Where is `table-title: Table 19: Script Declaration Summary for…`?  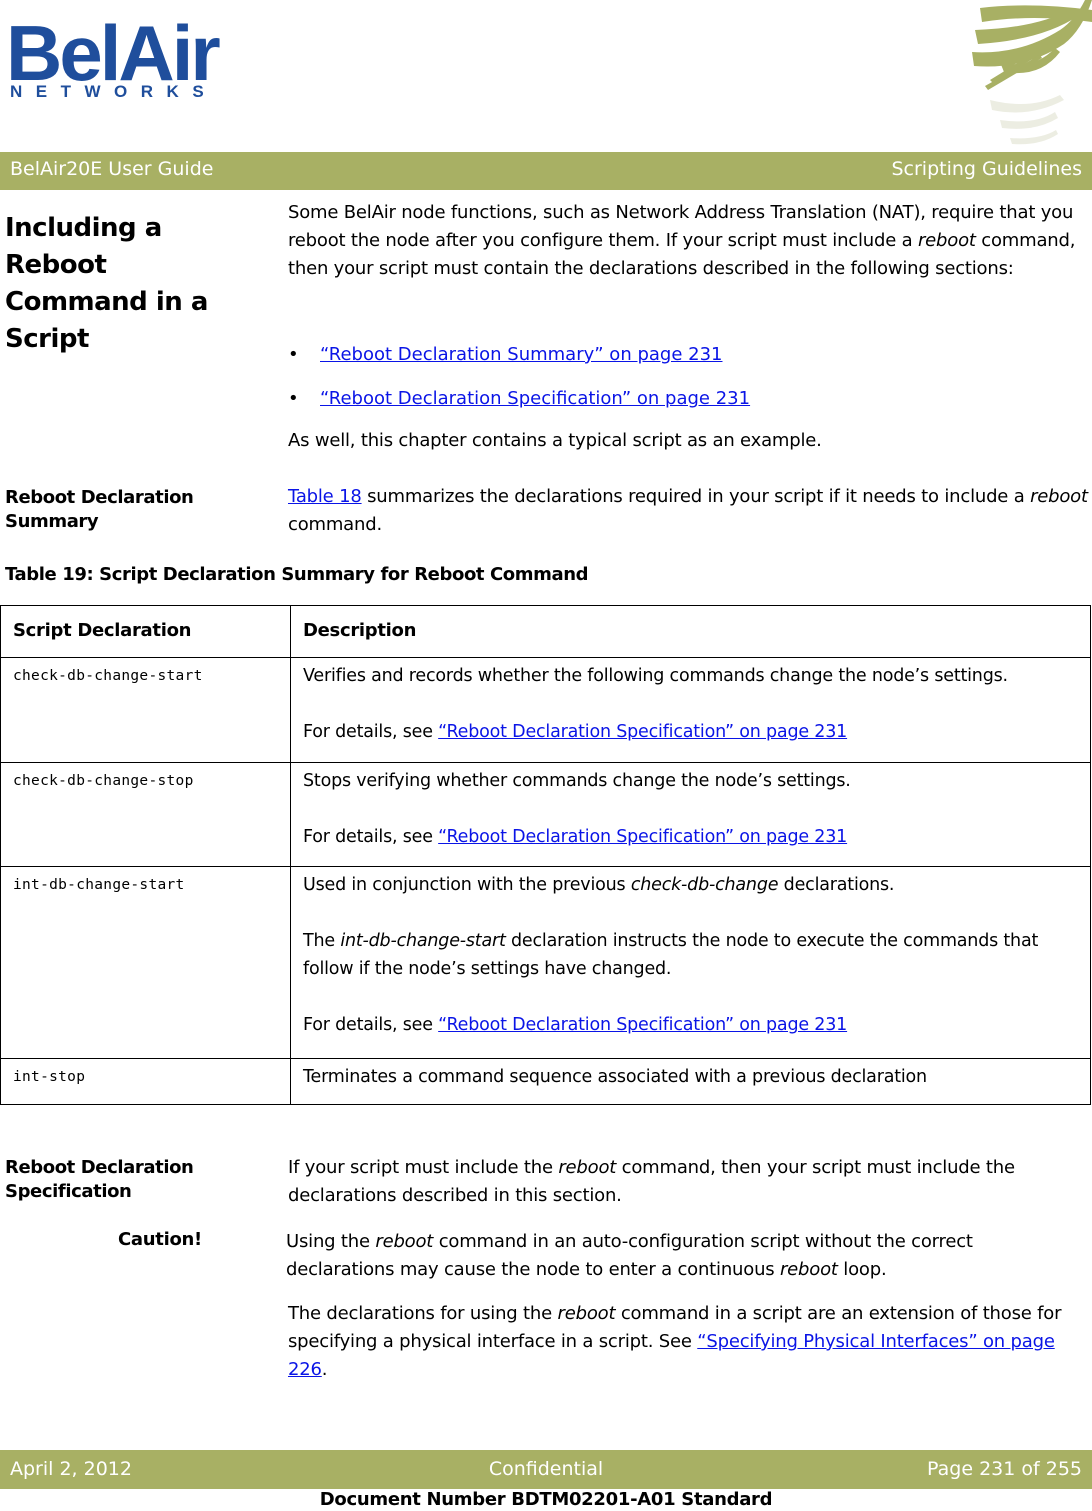 table-title: Table 19: Script Declaration Summary for… is located at coordinates (297, 574).